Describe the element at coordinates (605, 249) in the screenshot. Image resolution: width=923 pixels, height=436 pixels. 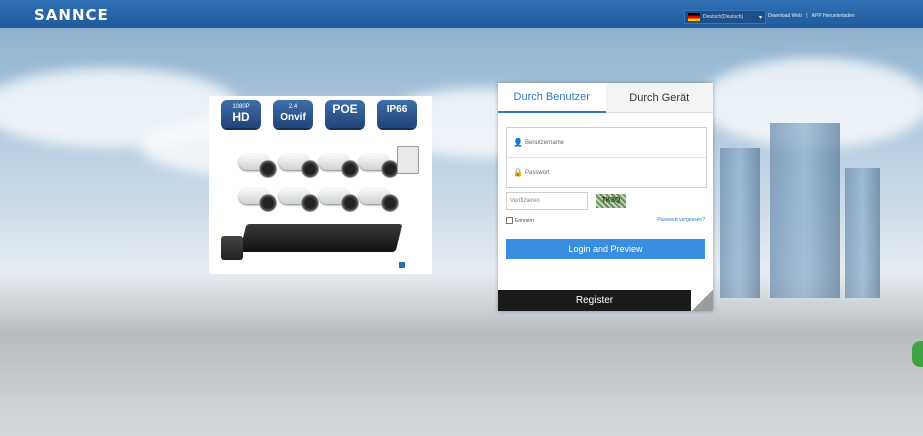
I see `login-preview-button: Login and Preview` at that location.